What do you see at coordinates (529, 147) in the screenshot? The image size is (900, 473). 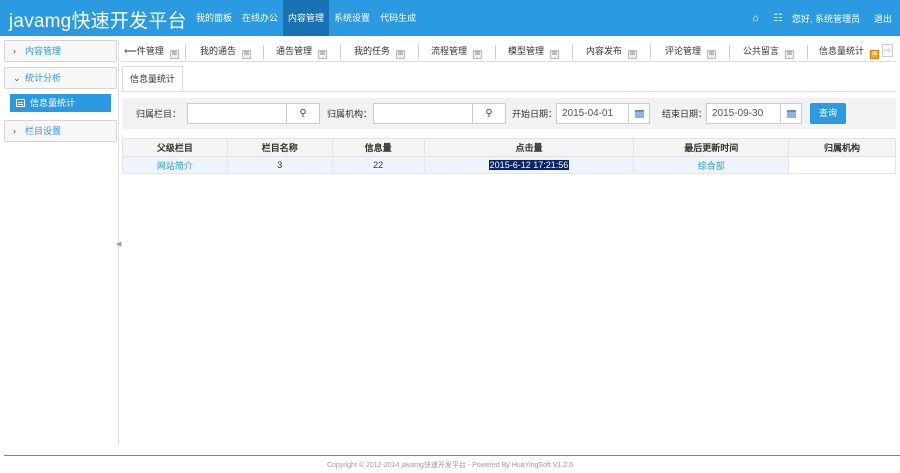 I see `header-click-count: 点击量` at bounding box center [529, 147].